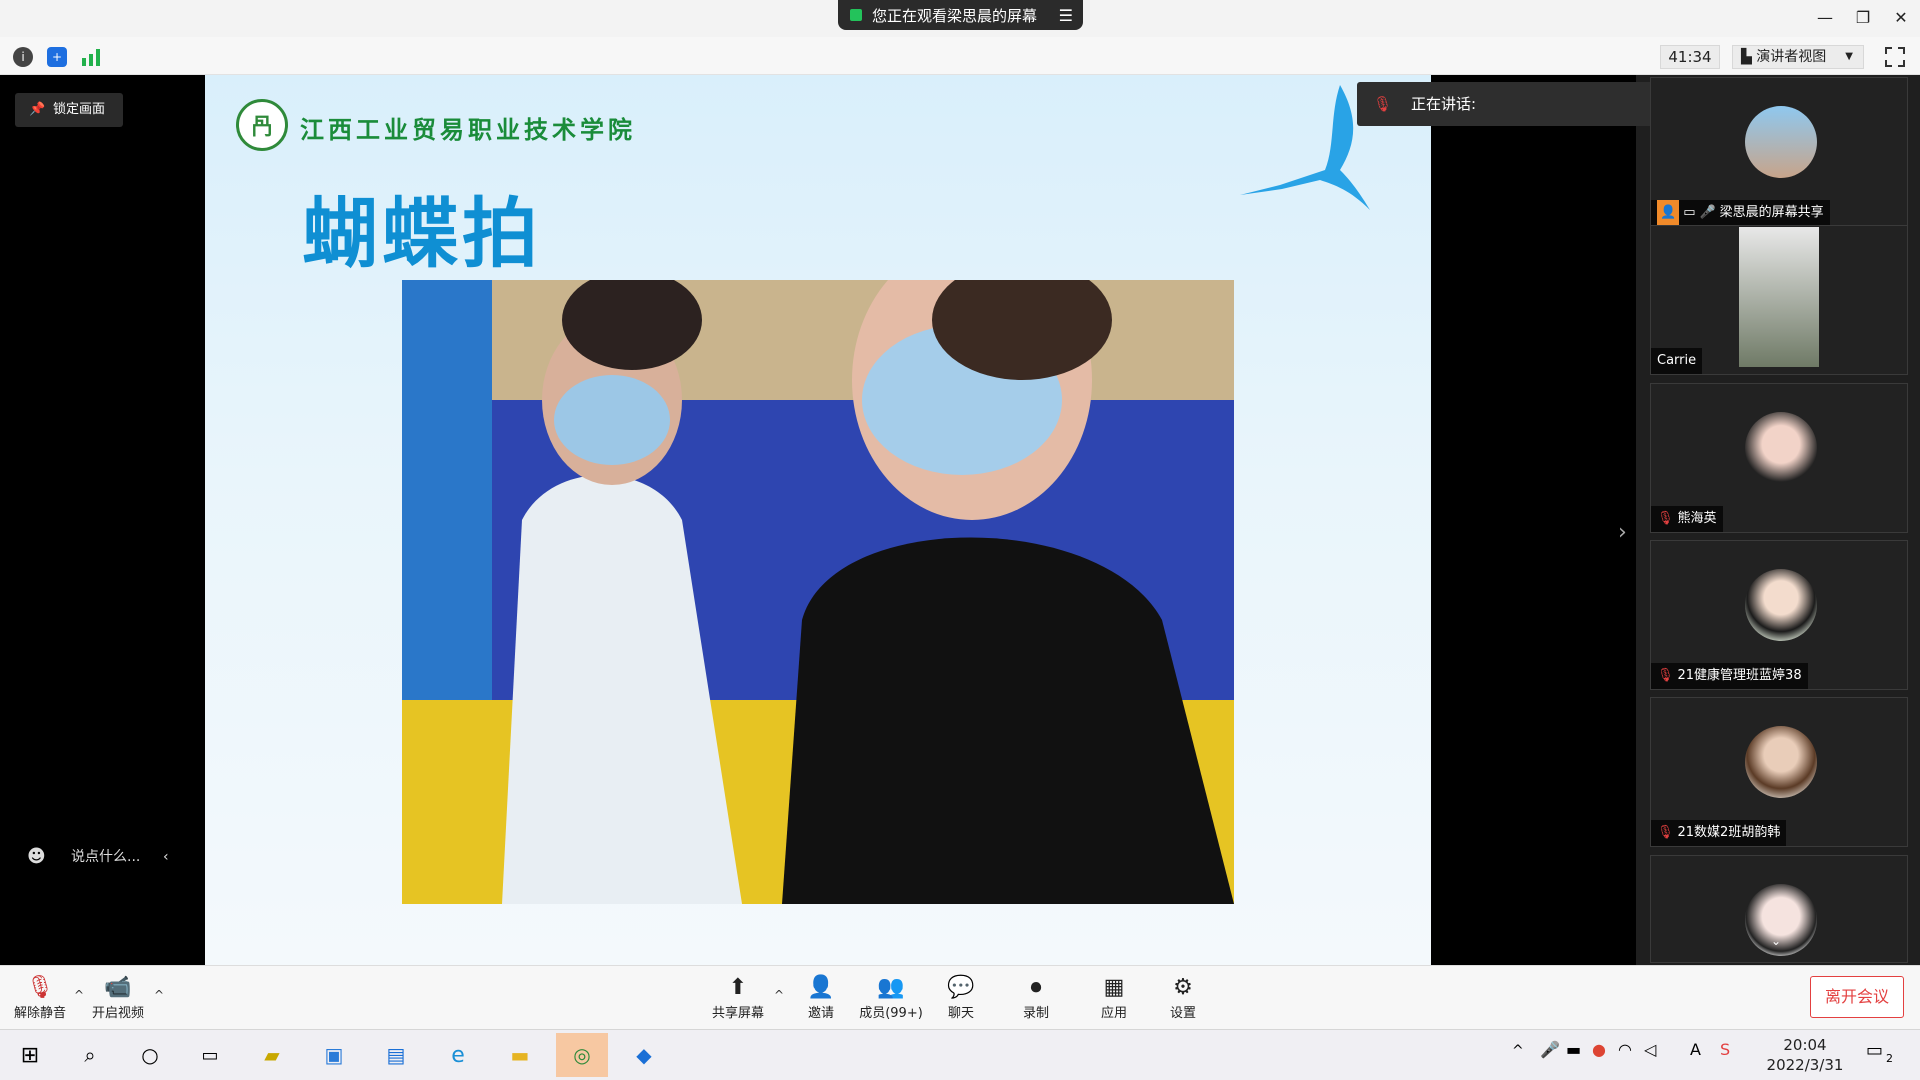 The width and height of the screenshot is (1920, 1080). I want to click on chat-button: 💬 聊天, so click(961, 1000).